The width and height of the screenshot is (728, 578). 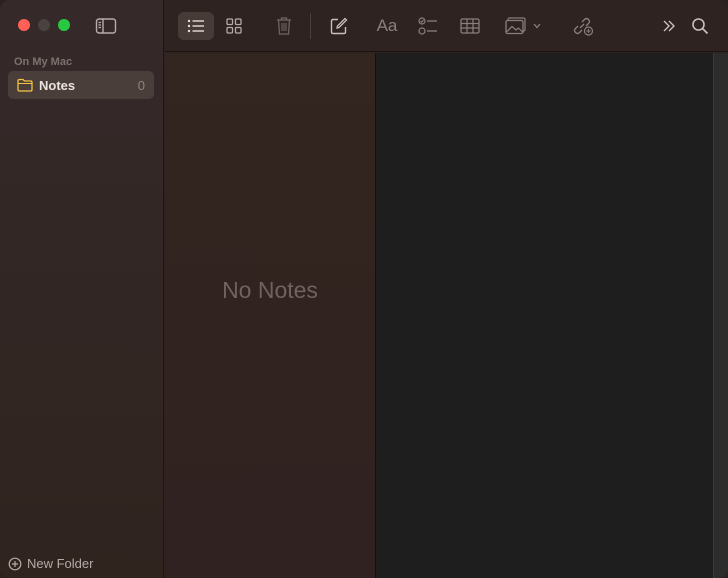 I want to click on minimize-window-button, so click(x=44, y=25).